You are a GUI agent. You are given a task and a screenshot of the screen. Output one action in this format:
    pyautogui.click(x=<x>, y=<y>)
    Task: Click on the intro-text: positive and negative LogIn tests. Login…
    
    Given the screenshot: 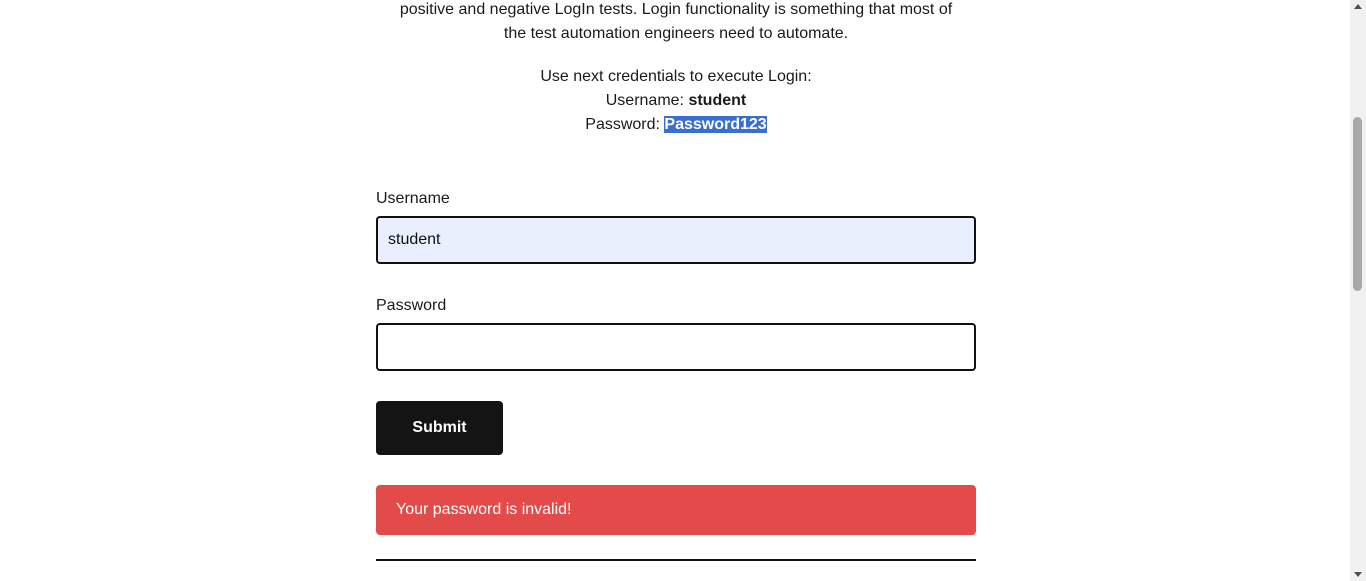 What is the action you would take?
    pyautogui.click(x=676, y=23)
    